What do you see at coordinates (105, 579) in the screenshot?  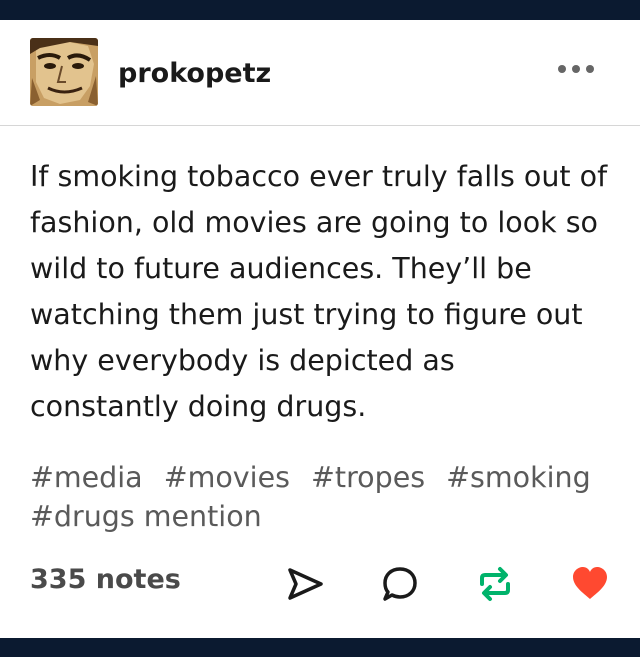 I see `notes-count: 335 notes` at bounding box center [105, 579].